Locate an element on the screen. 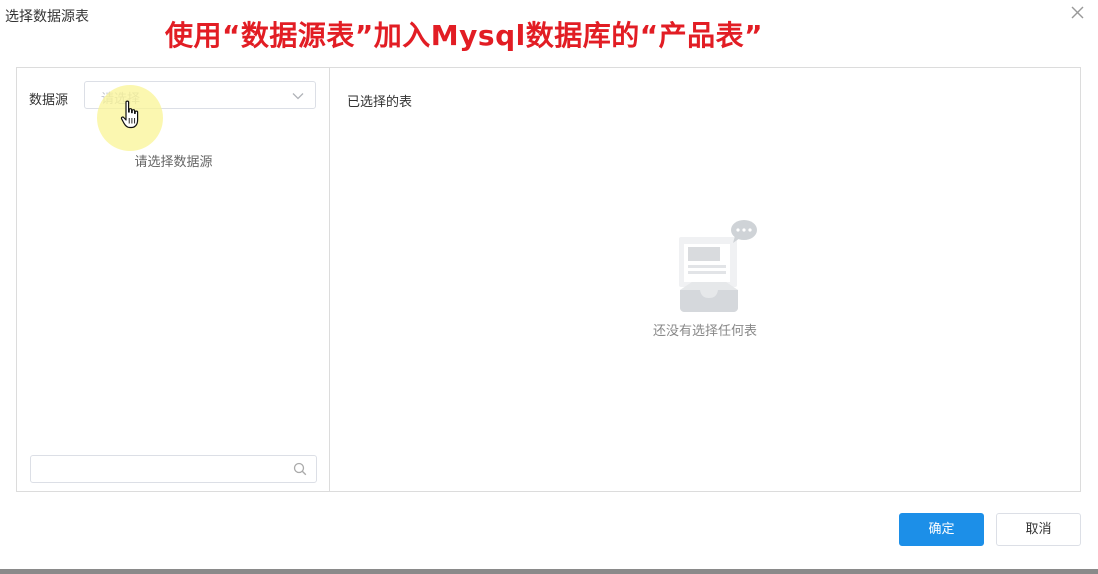 Image resolution: width=1098 pixels, height=574 pixels. datasource-empty-hint: 请选择数据源 is located at coordinates (173, 162).